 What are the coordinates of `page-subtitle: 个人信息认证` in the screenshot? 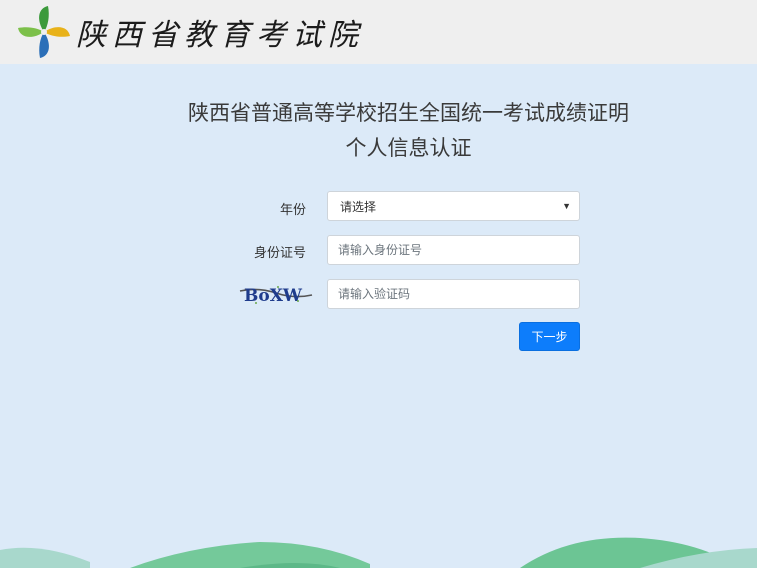 It's located at (408, 148).